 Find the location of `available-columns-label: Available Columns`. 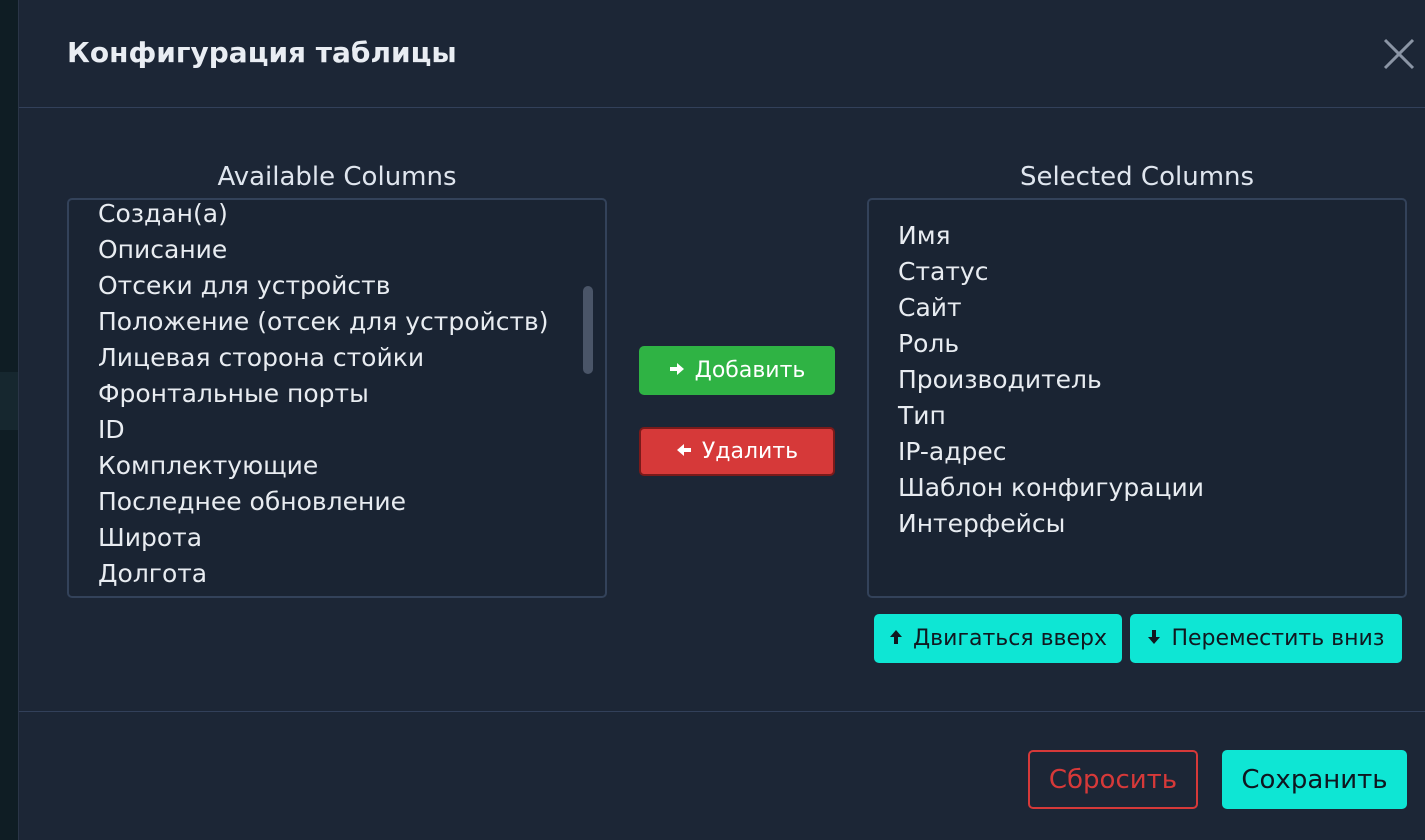

available-columns-label: Available Columns is located at coordinates (337, 177).